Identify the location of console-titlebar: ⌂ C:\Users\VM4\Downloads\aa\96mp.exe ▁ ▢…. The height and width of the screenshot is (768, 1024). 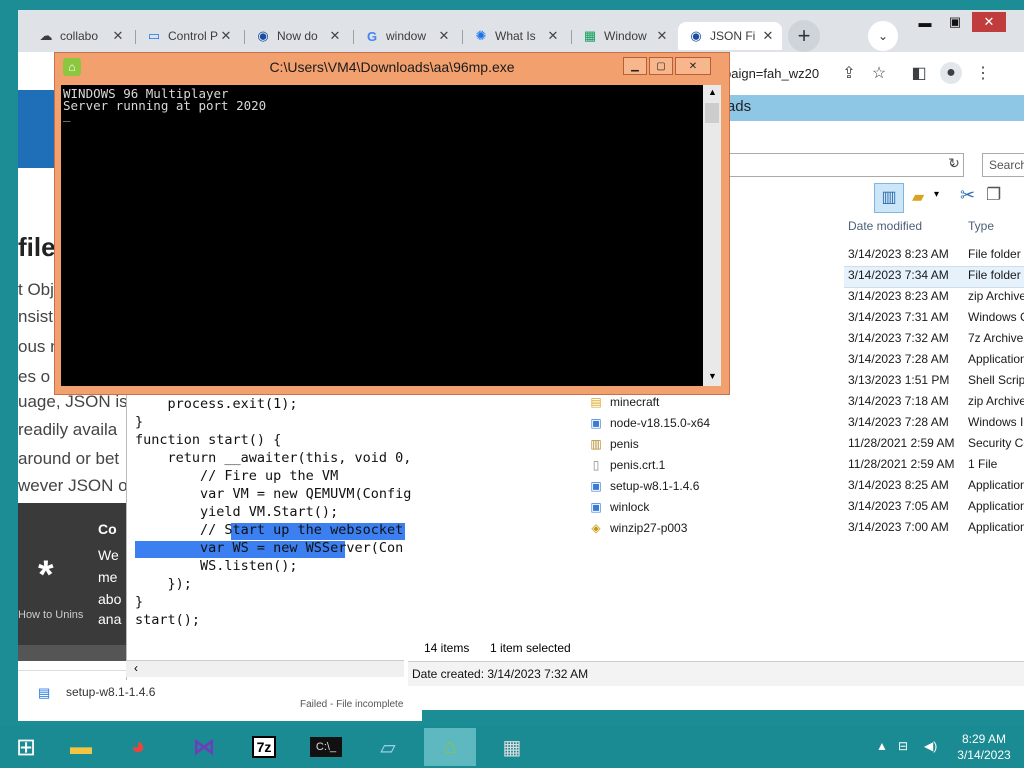
(392, 68).